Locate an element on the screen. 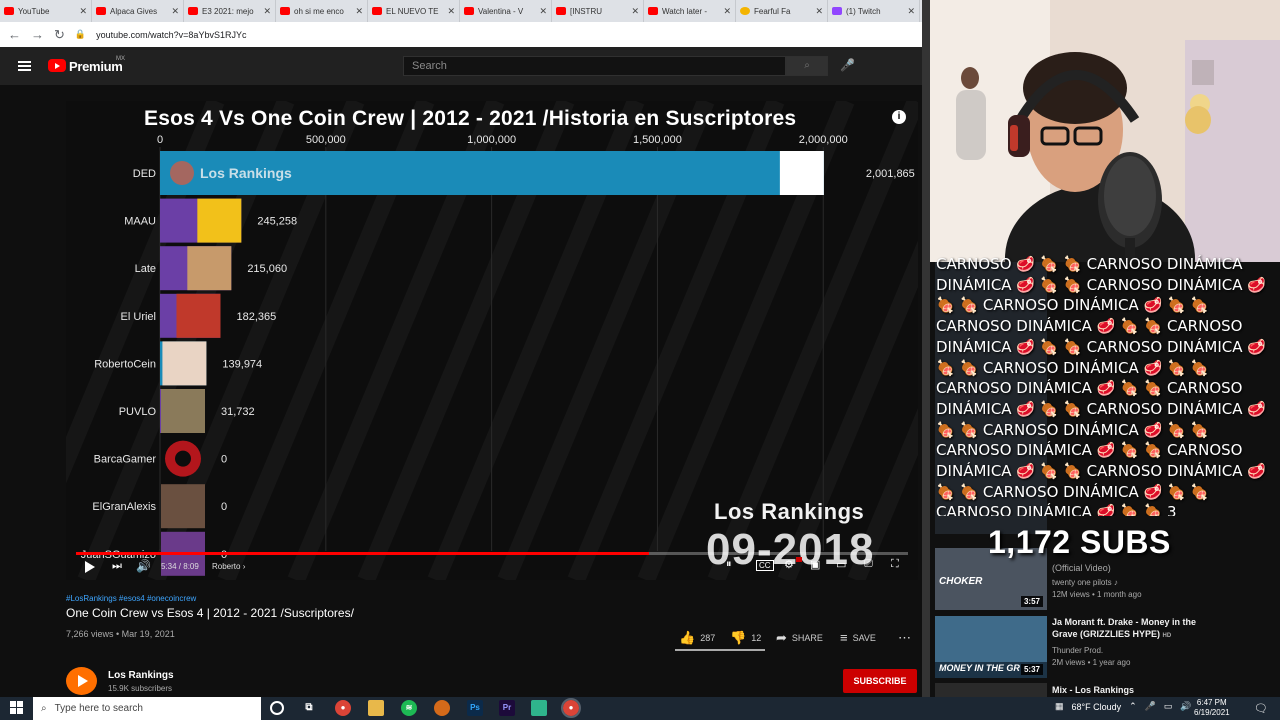  x-tick-label: 2,000,000 is located at coordinates (823, 140).